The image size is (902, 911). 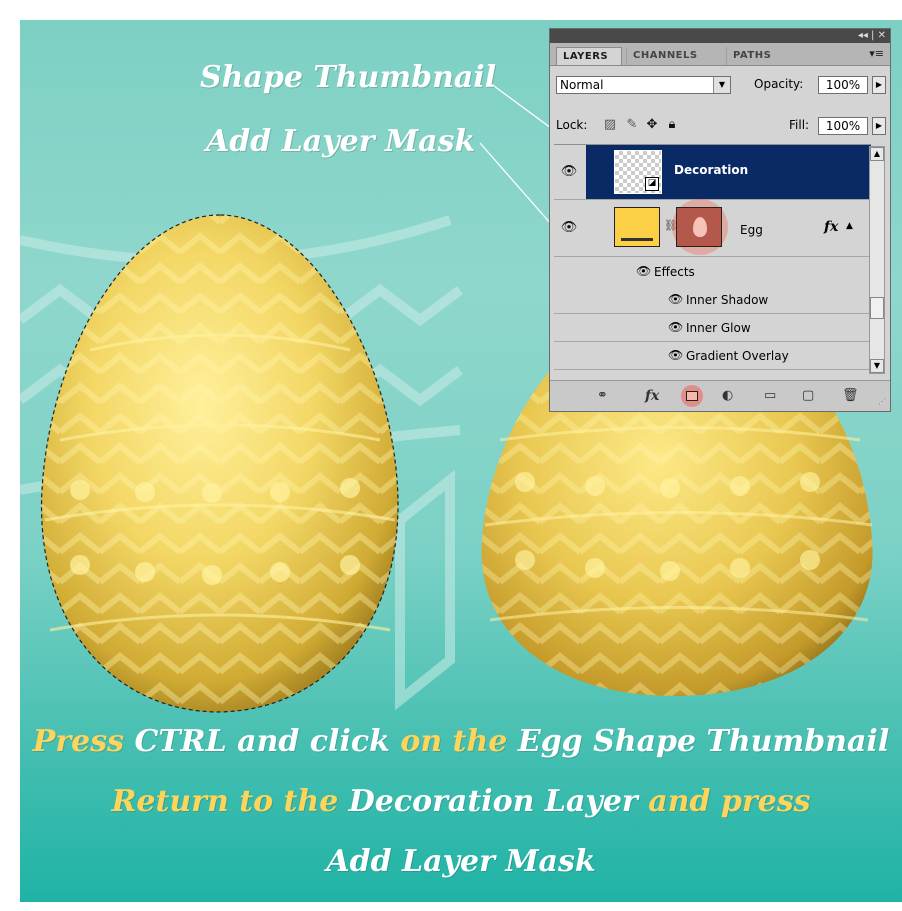 I want to click on tab-layers: LAYERS, so click(x=589, y=56).